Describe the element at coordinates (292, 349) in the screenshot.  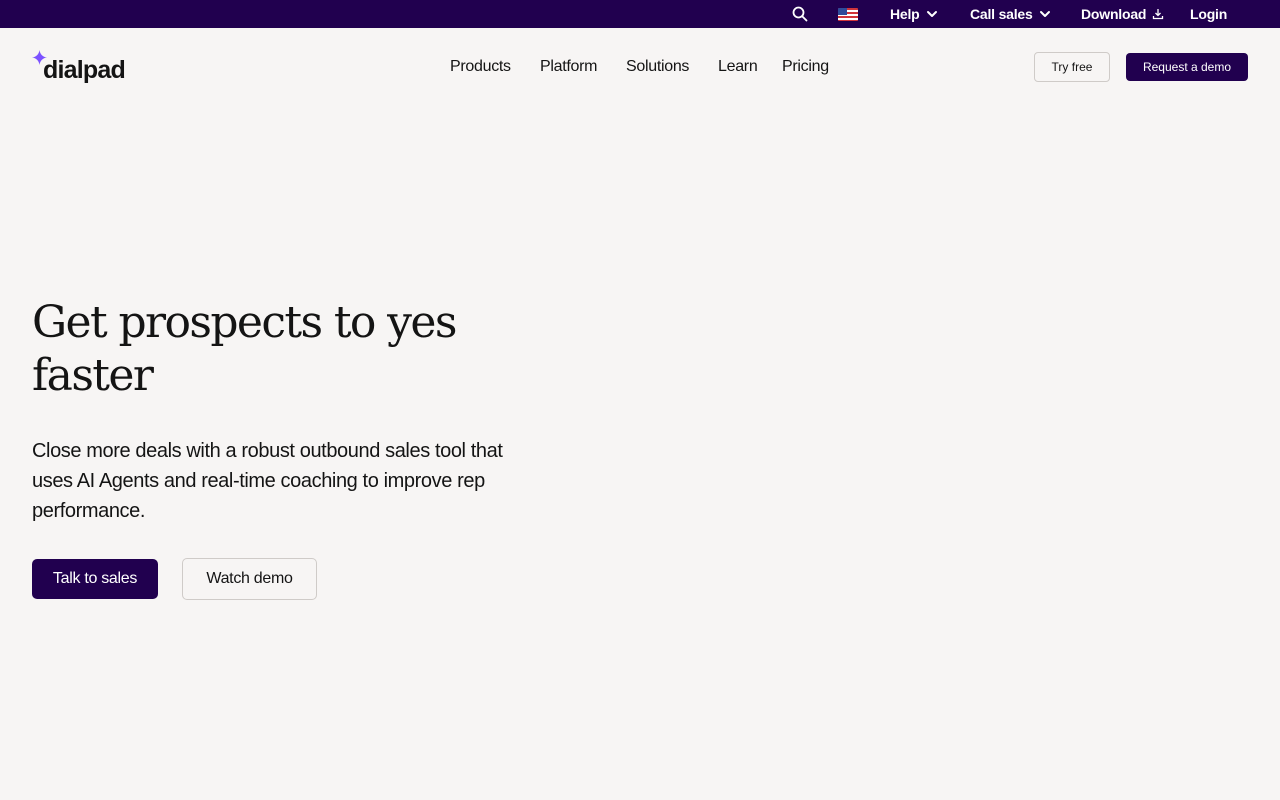
I see `hero-title: Get prospects to yes faster` at that location.